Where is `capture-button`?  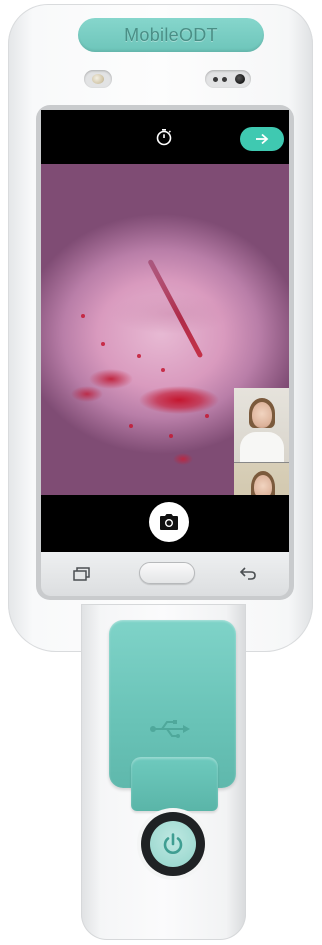 capture-button is located at coordinates (169, 522).